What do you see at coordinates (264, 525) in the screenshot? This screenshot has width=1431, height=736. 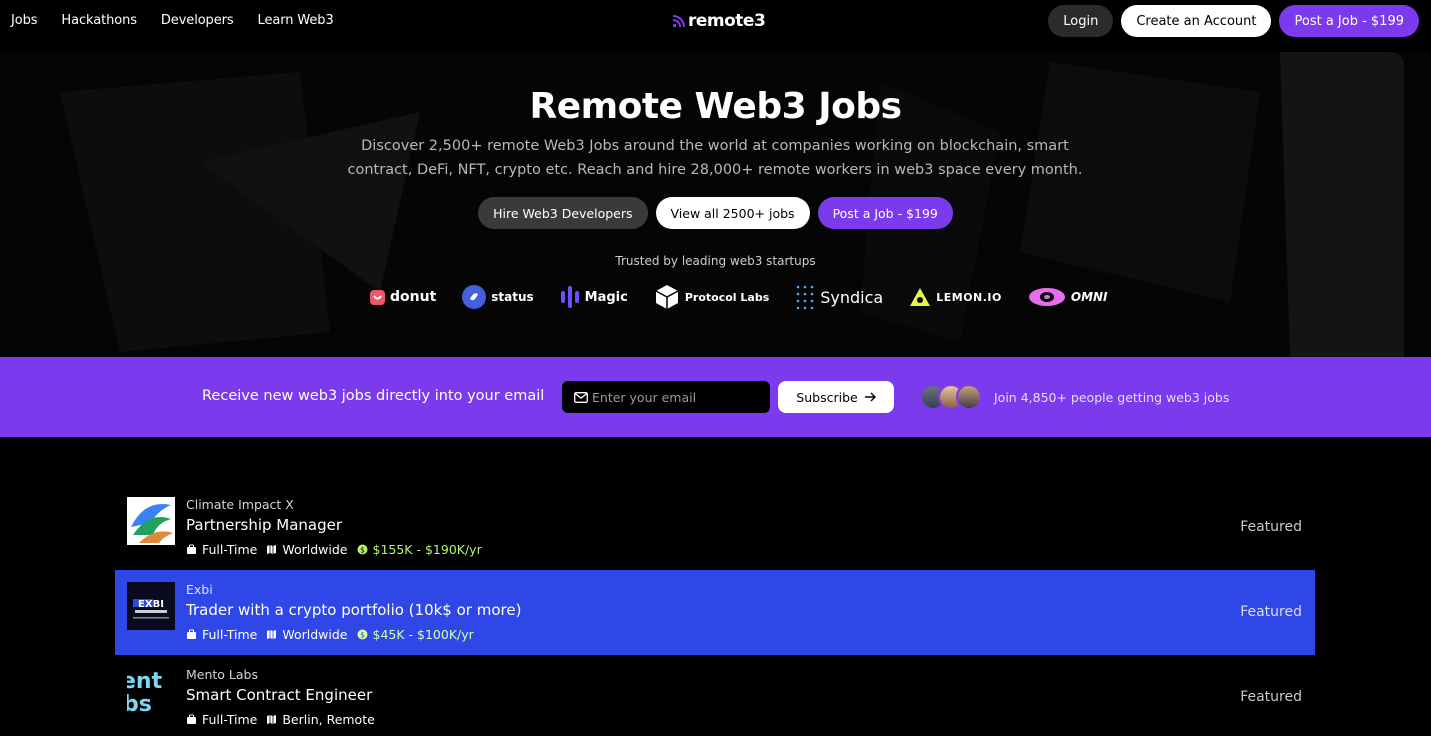 I see `job-title: Partnership Manager` at bounding box center [264, 525].